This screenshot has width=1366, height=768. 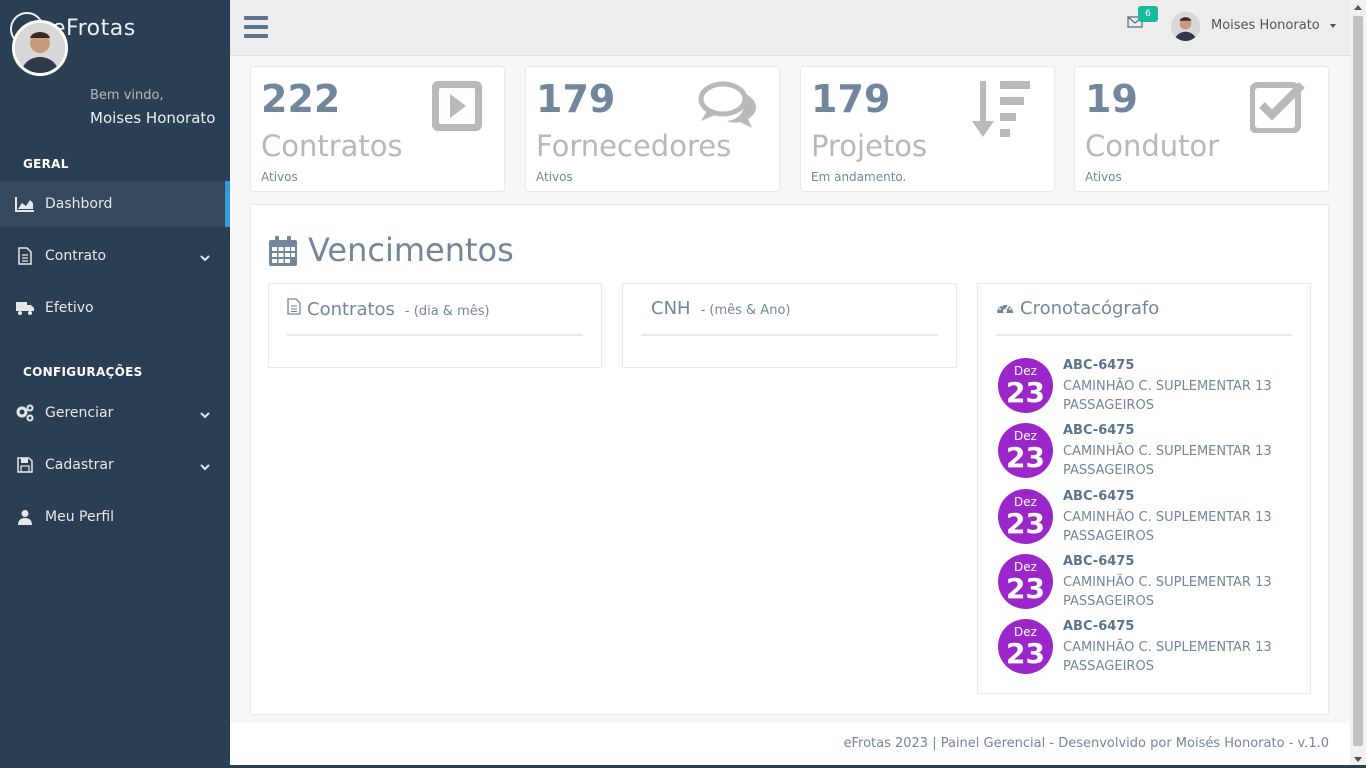 I want to click on calendar-icon, so click(x=283, y=253).